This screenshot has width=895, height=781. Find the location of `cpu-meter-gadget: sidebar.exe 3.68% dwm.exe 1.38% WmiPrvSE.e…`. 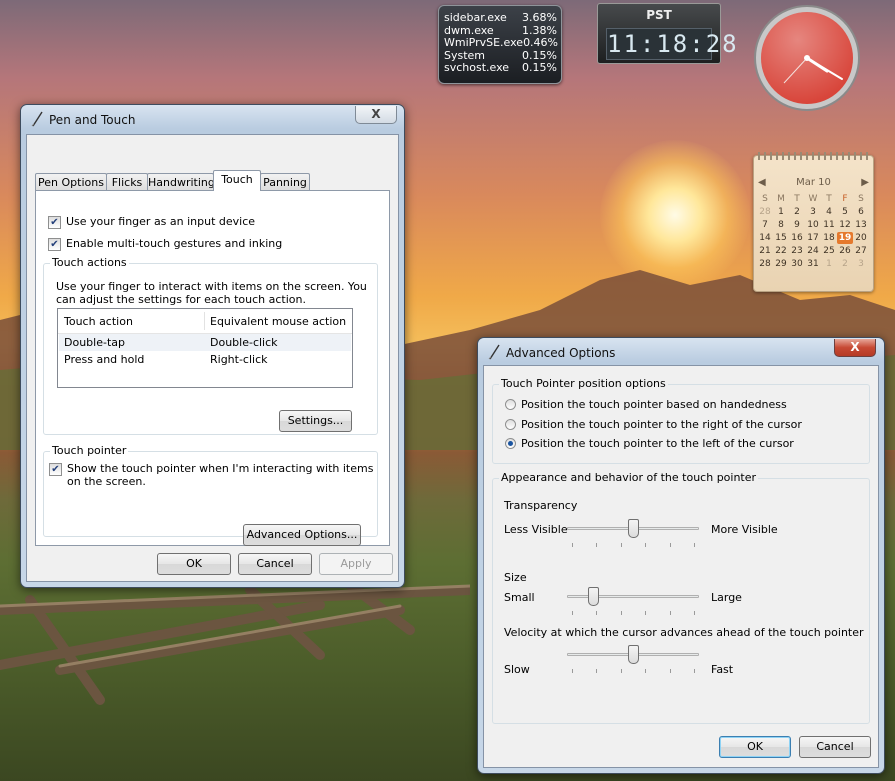

cpu-meter-gadget: sidebar.exe 3.68% dwm.exe 1.38% WmiPrvSE.e… is located at coordinates (500, 44).